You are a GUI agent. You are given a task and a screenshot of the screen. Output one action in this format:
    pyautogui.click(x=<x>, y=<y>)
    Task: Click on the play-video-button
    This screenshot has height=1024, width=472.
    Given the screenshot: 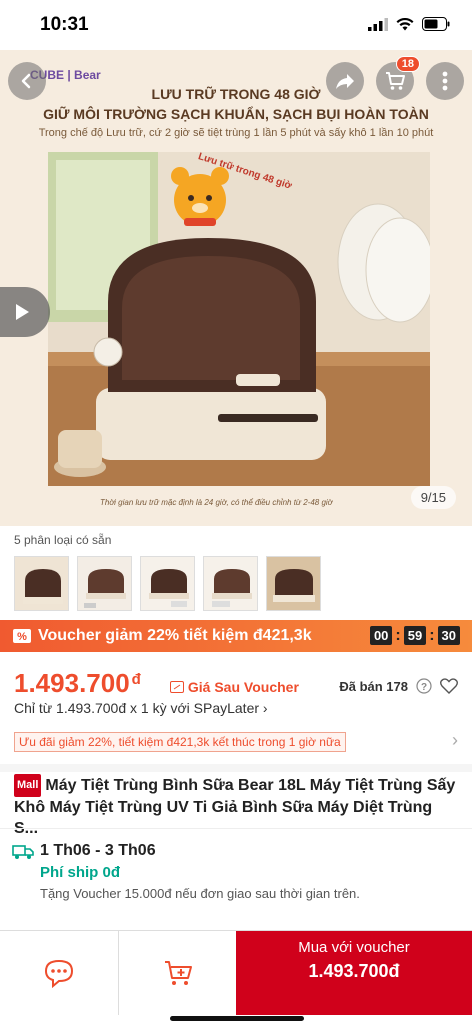 What is the action you would take?
    pyautogui.click(x=25, y=312)
    